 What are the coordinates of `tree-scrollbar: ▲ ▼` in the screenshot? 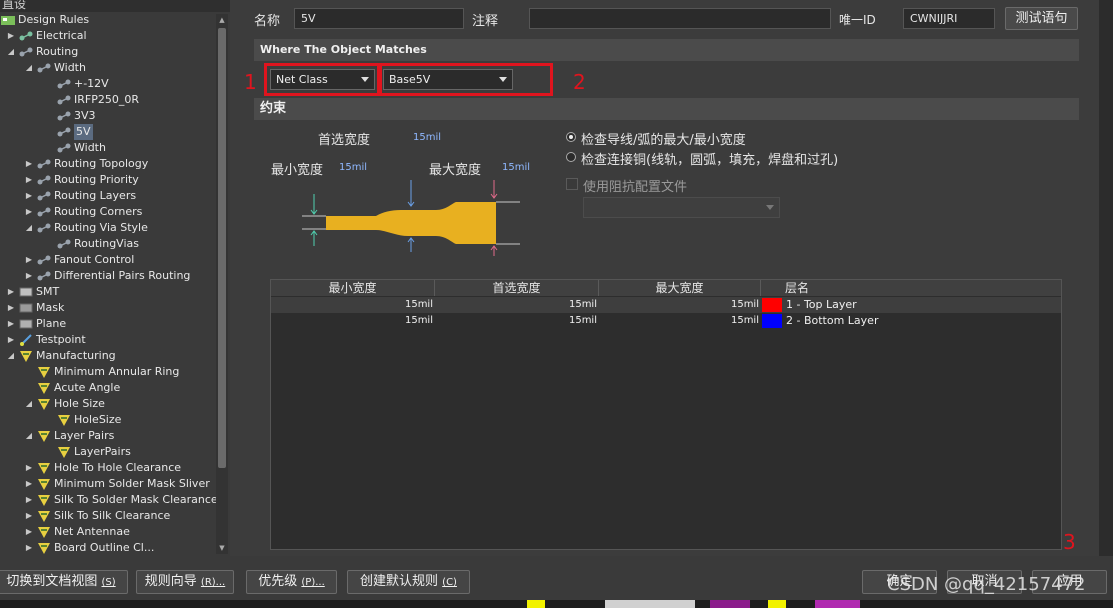 It's located at (222, 284).